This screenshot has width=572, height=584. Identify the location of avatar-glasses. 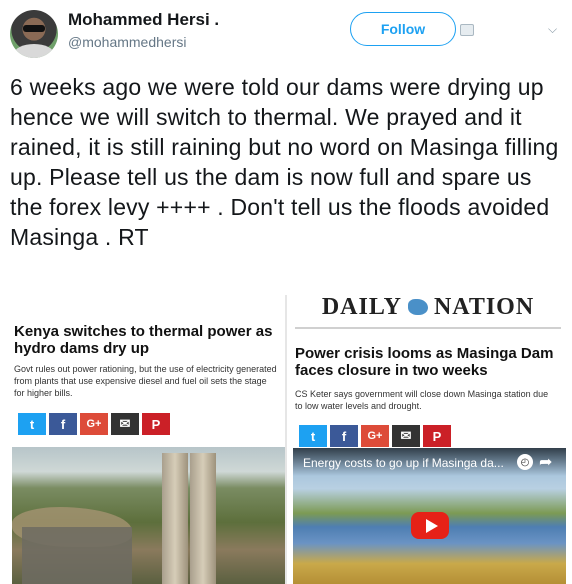
(34, 28).